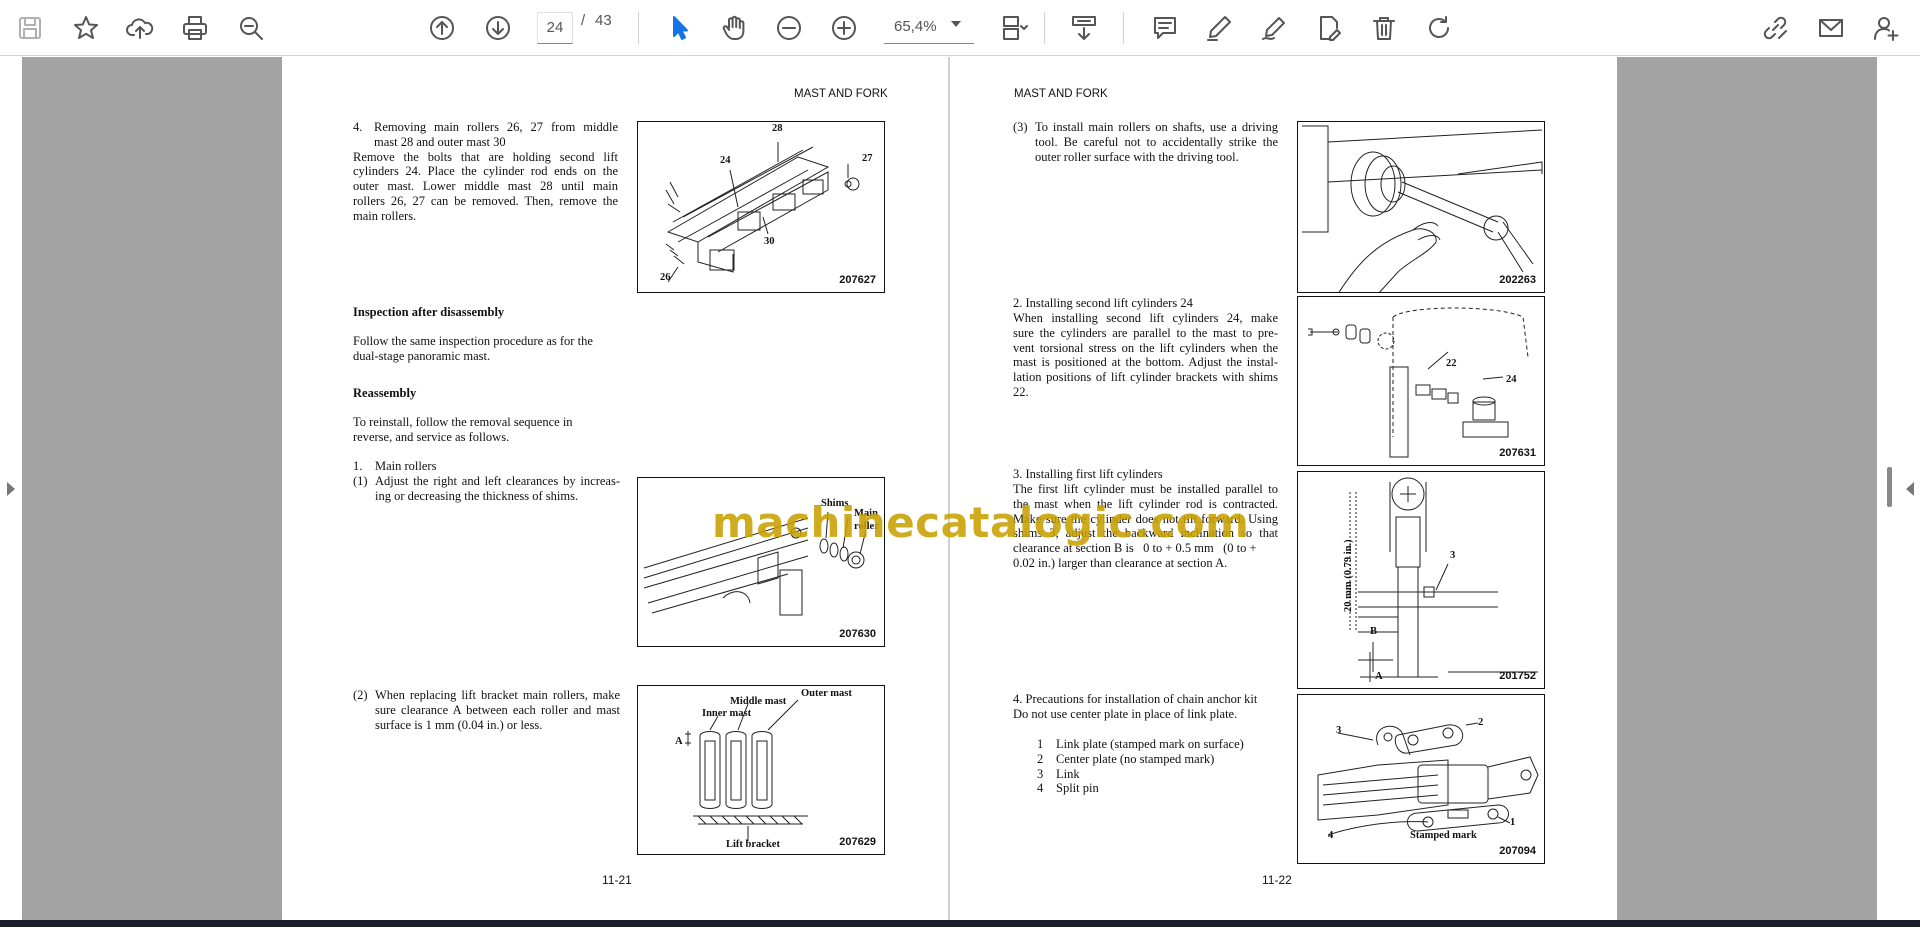 This screenshot has width=1920, height=927. What do you see at coordinates (857, 280) in the screenshot?
I see `figure-number: 207627` at bounding box center [857, 280].